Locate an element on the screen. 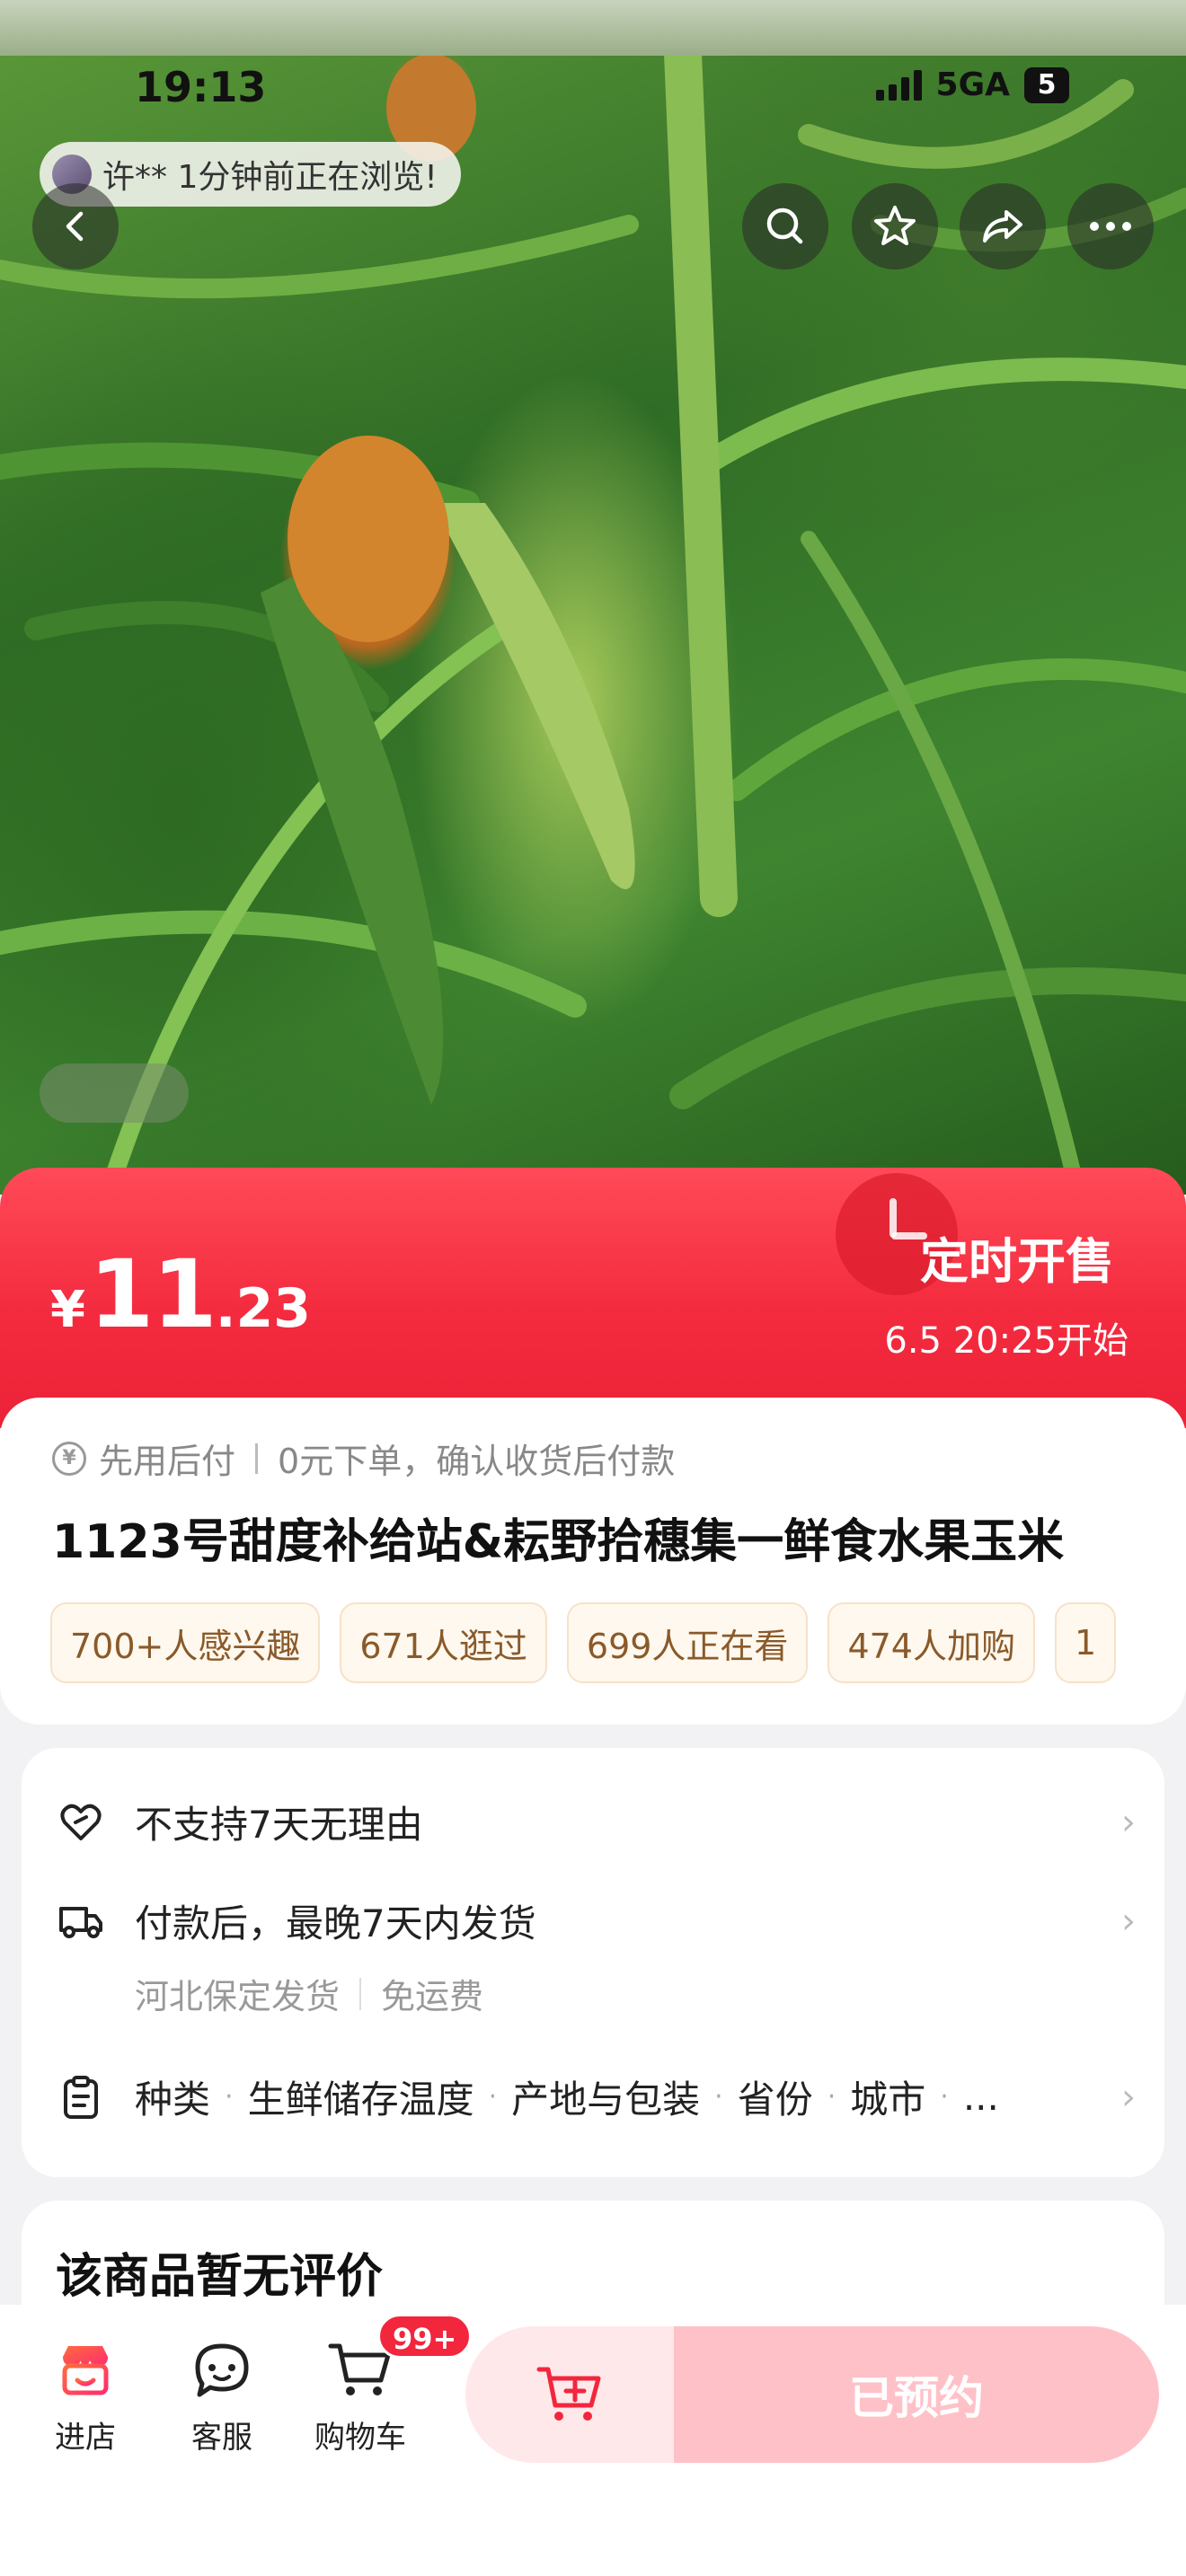 This screenshot has width=1186, height=2576. price-decimal: .23 is located at coordinates (263, 1308).